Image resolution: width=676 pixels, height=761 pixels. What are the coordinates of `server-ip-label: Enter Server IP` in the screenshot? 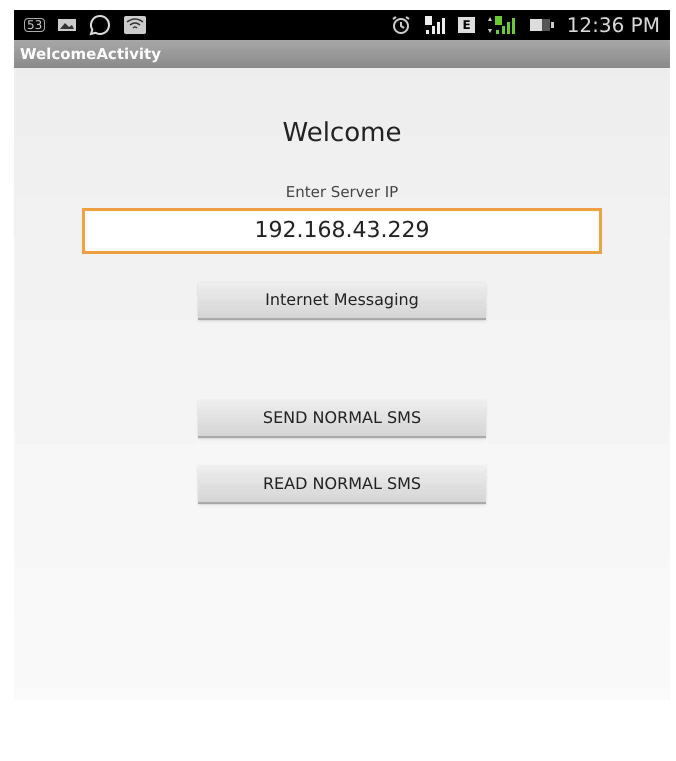 It's located at (342, 192).